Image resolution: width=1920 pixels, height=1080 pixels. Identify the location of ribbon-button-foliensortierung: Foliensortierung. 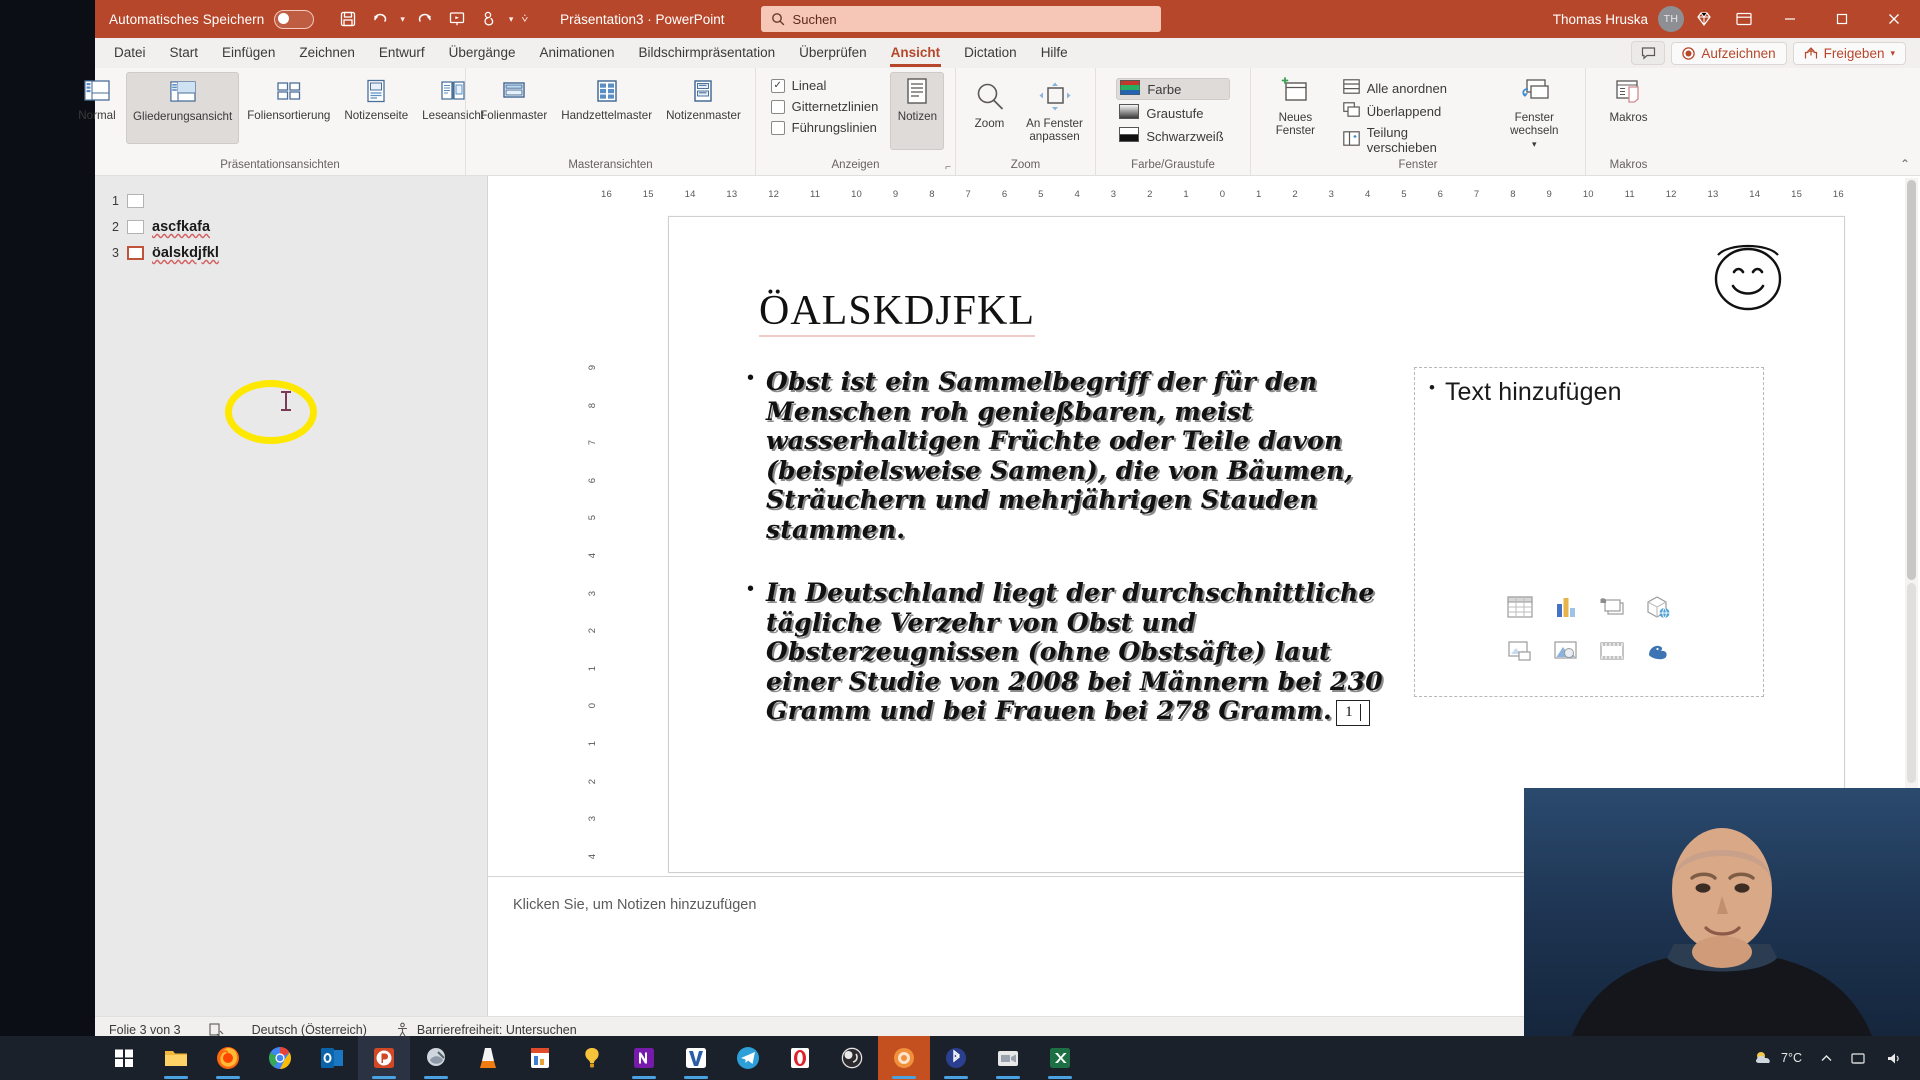
(288, 98).